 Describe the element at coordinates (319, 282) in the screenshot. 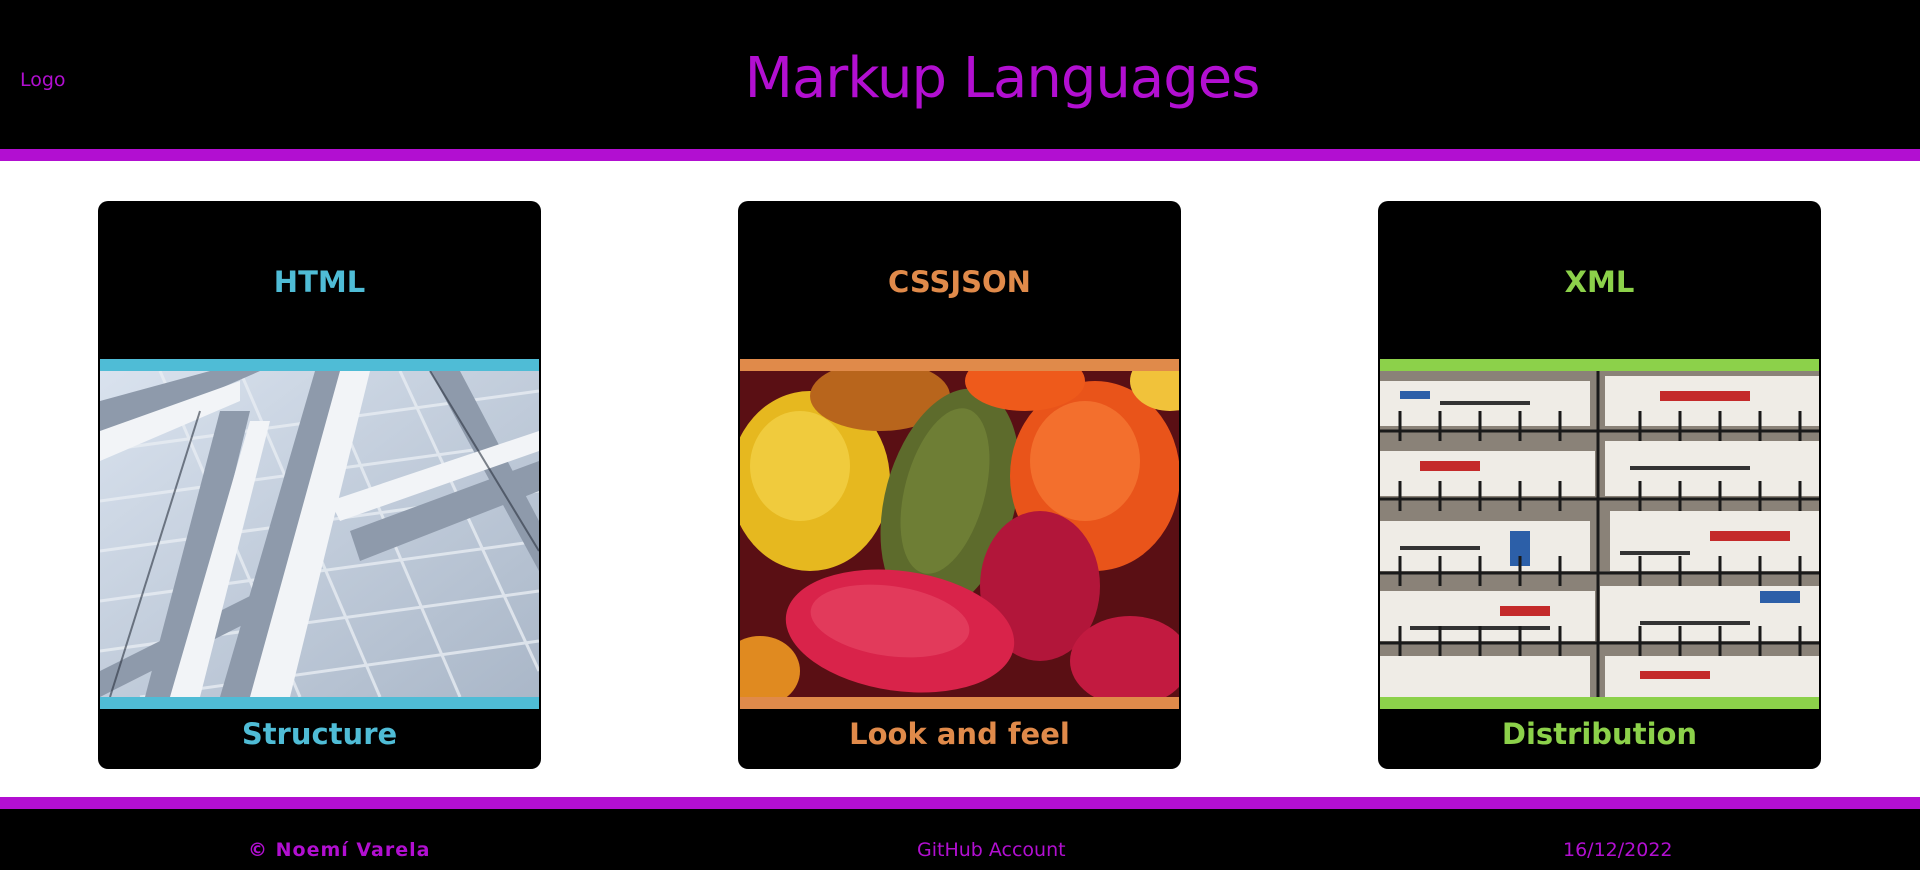

I see `card-title: HTML` at that location.